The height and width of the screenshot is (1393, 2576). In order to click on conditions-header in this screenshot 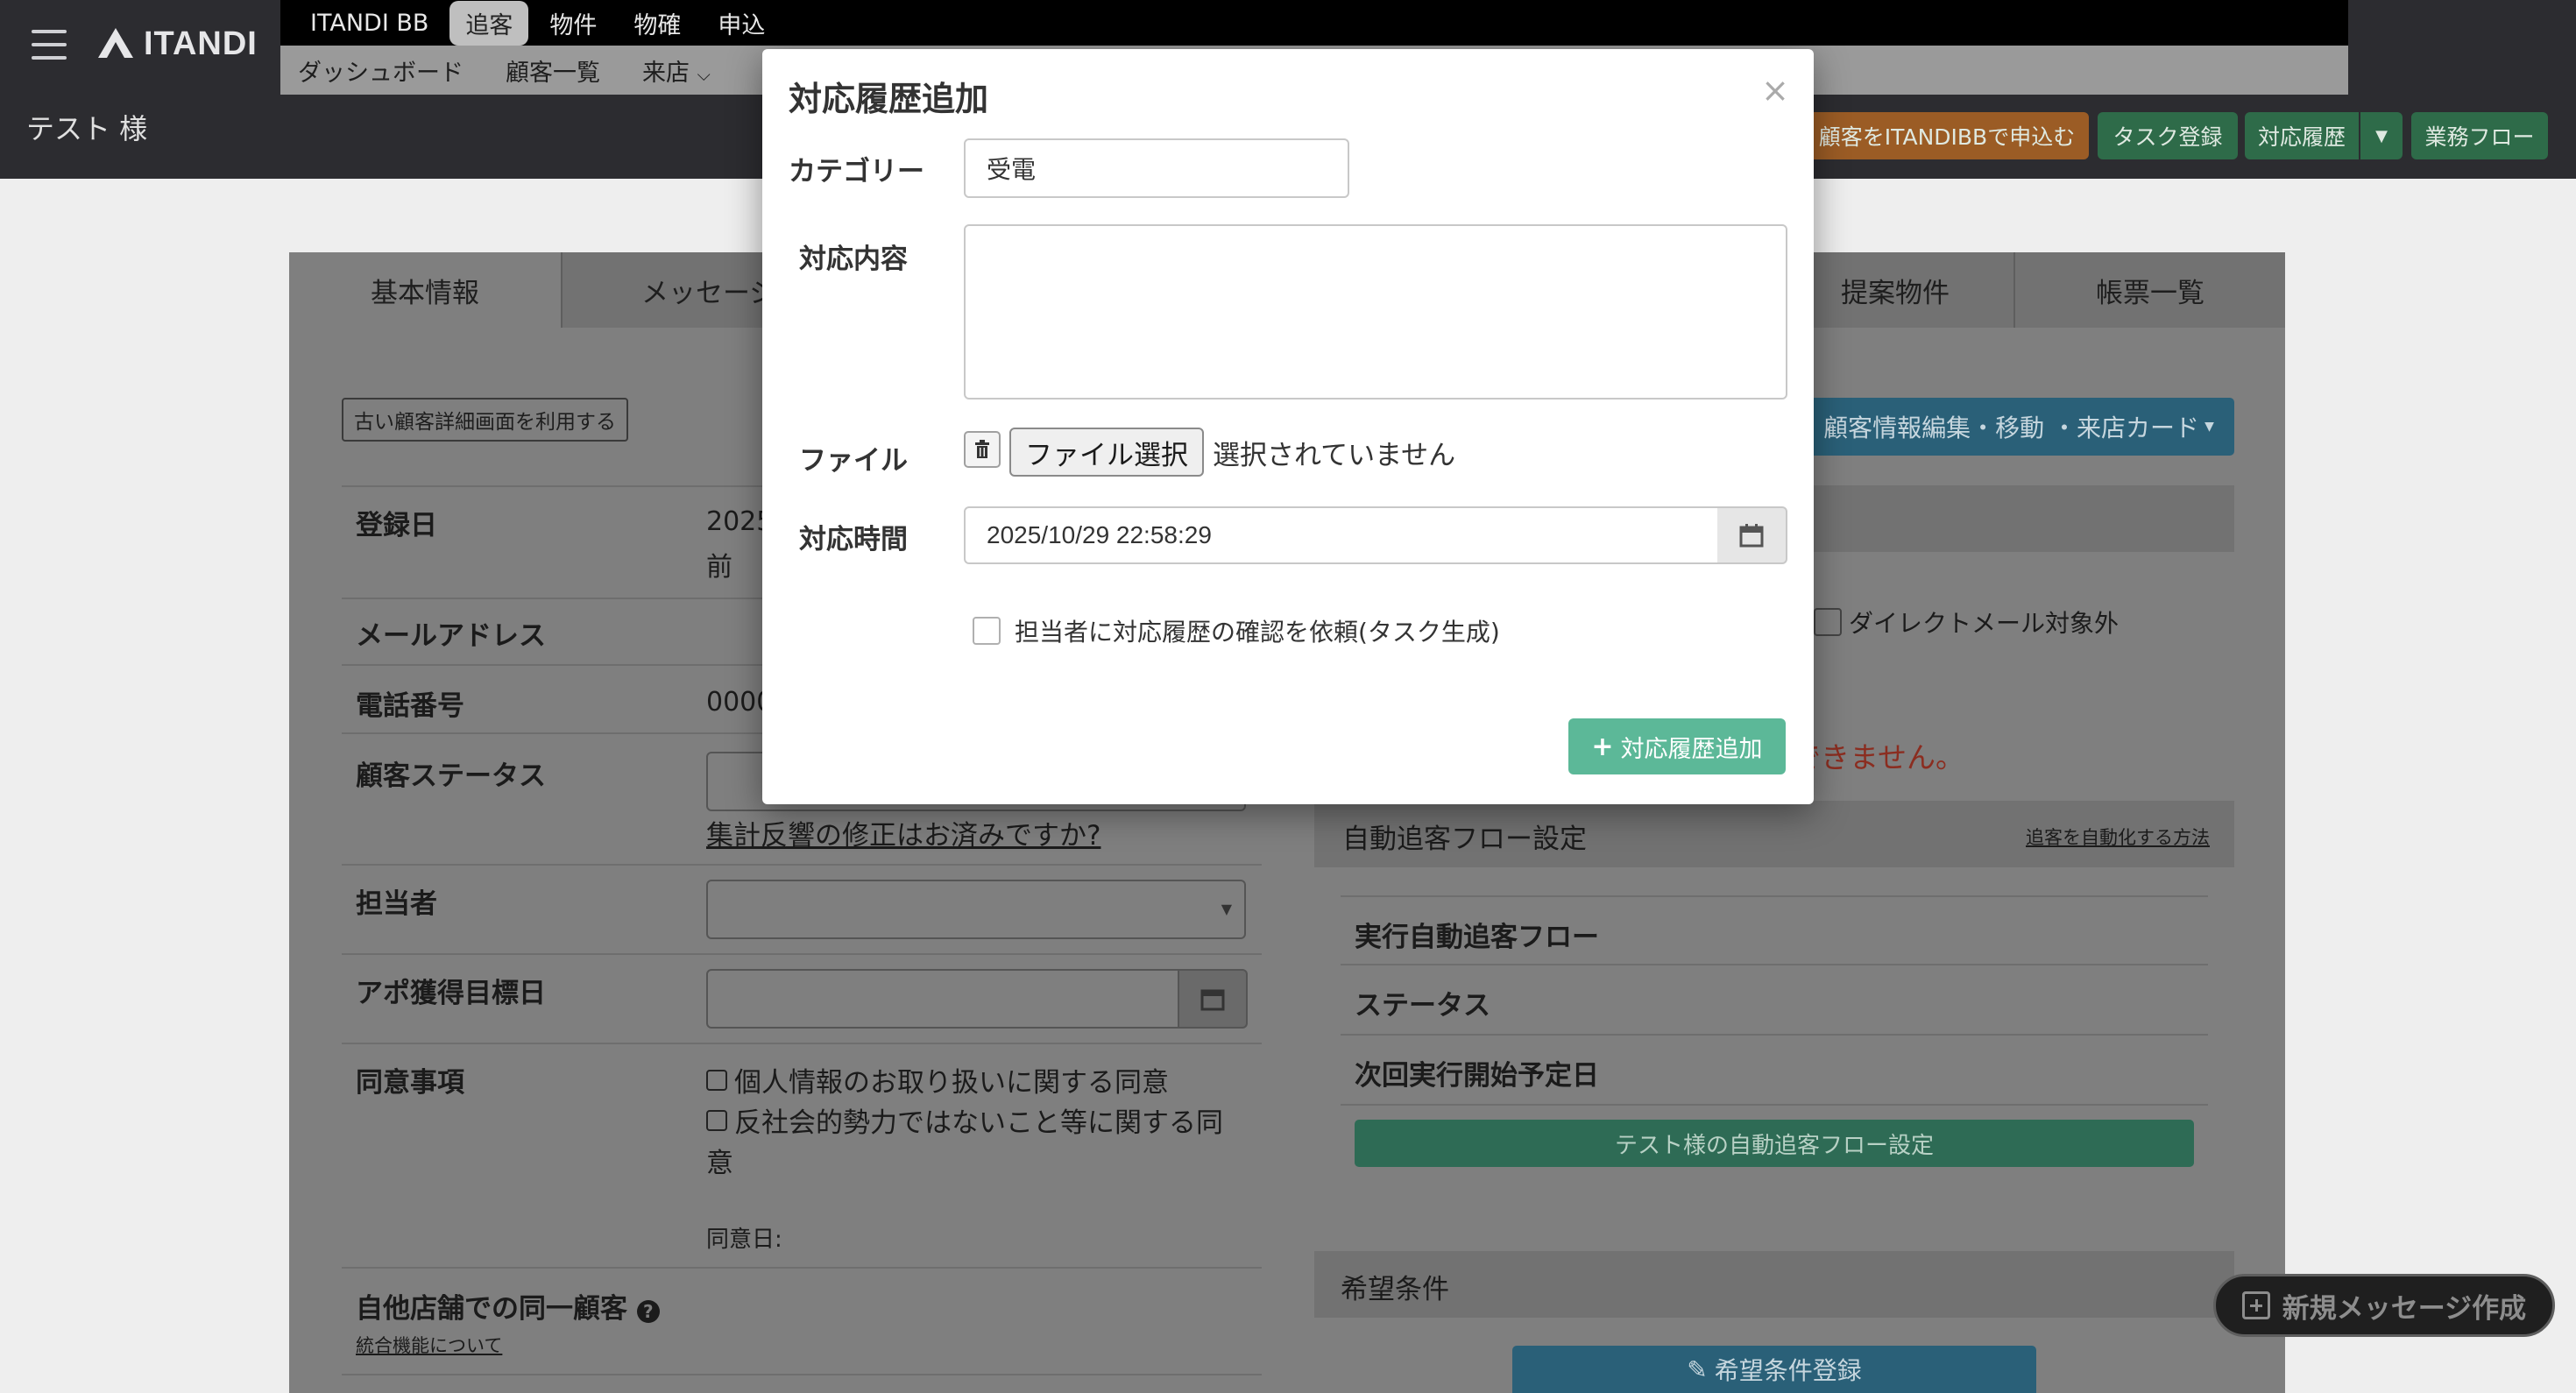, I will do `click(1774, 1284)`.